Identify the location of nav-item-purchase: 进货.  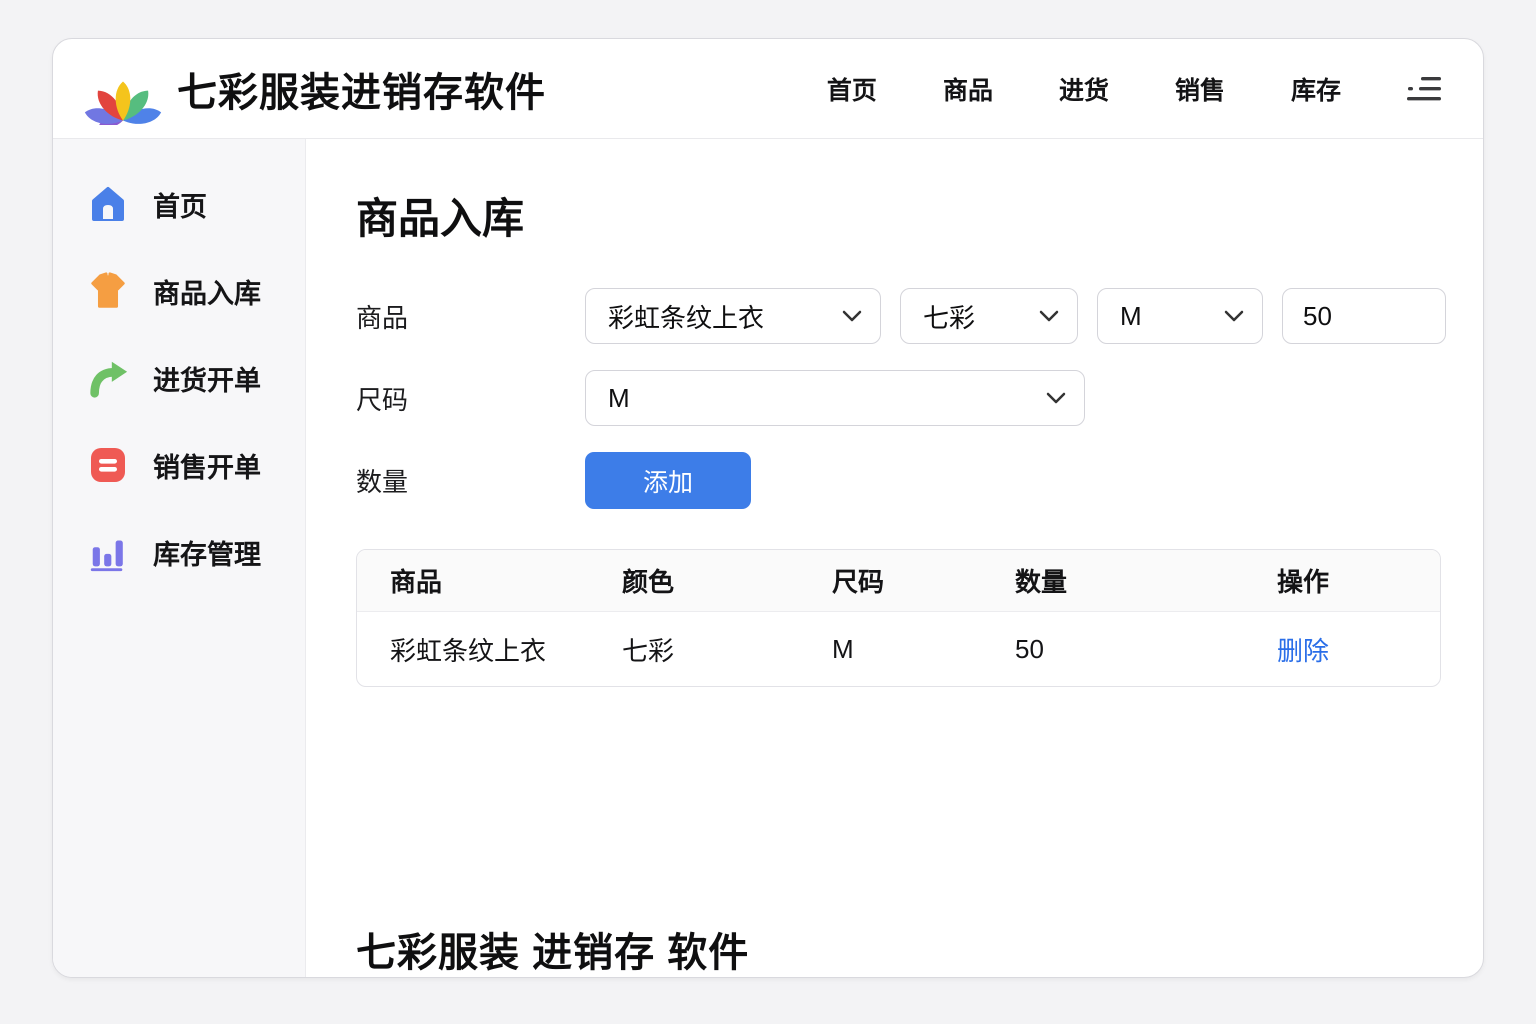
(1084, 89).